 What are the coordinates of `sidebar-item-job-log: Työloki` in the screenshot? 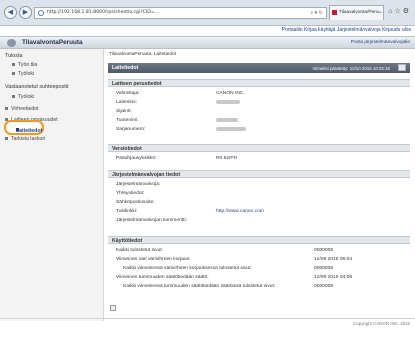 It's located at (23, 74).